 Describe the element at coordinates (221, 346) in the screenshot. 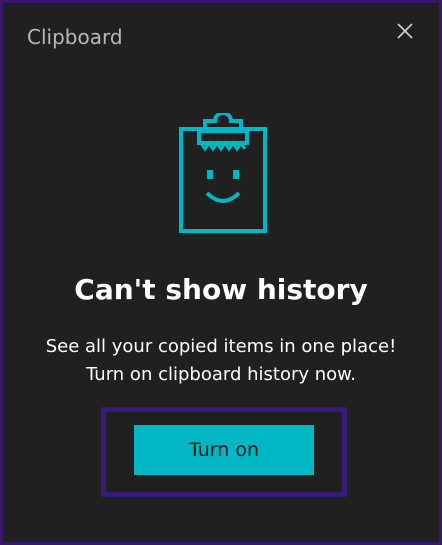

I see `description-line-1: See all your copied items in one place!` at that location.